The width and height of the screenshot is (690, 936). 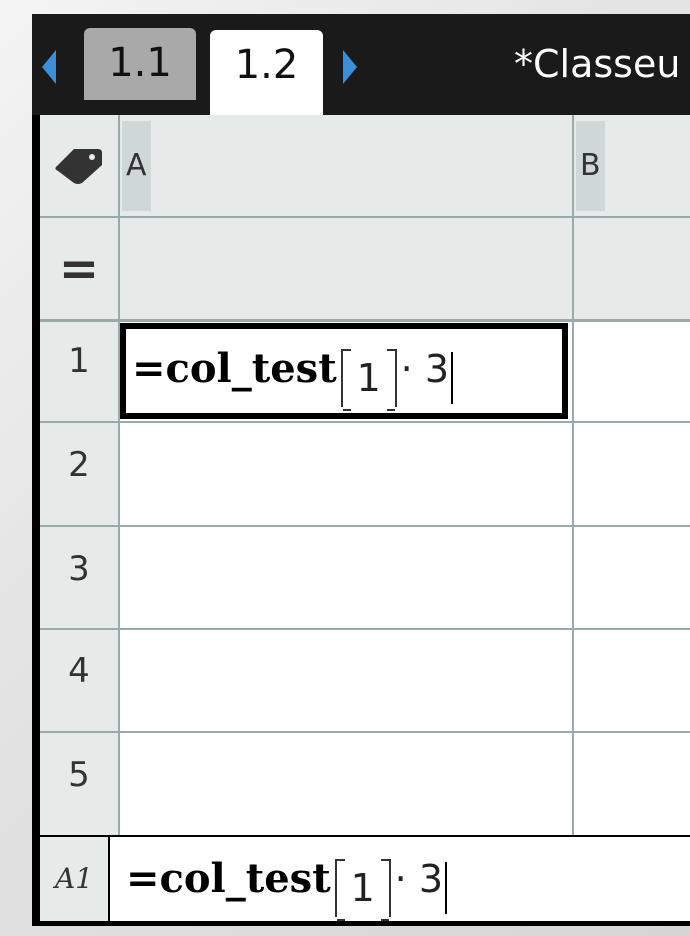 I want to click on cell-a1: =col_test 1 · 3, so click(x=344, y=371).